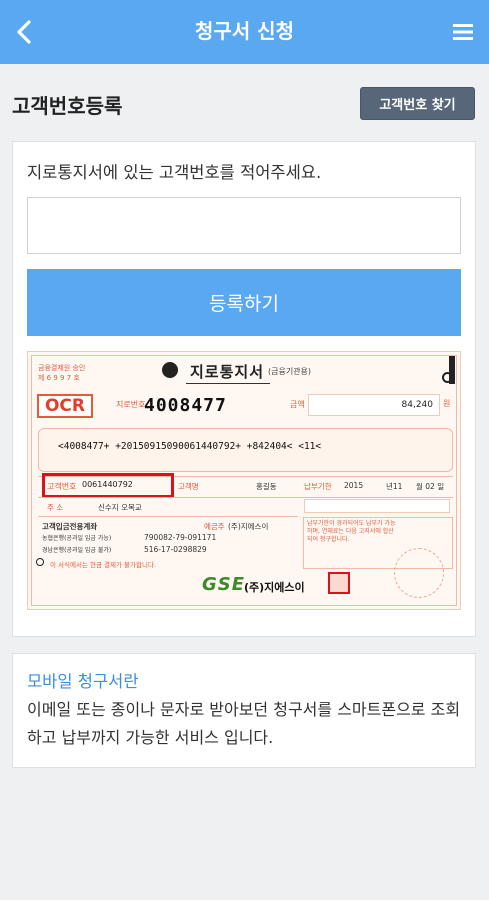  What do you see at coordinates (274, 587) in the screenshot?
I see `brand-name: (주)지에스이` at bounding box center [274, 587].